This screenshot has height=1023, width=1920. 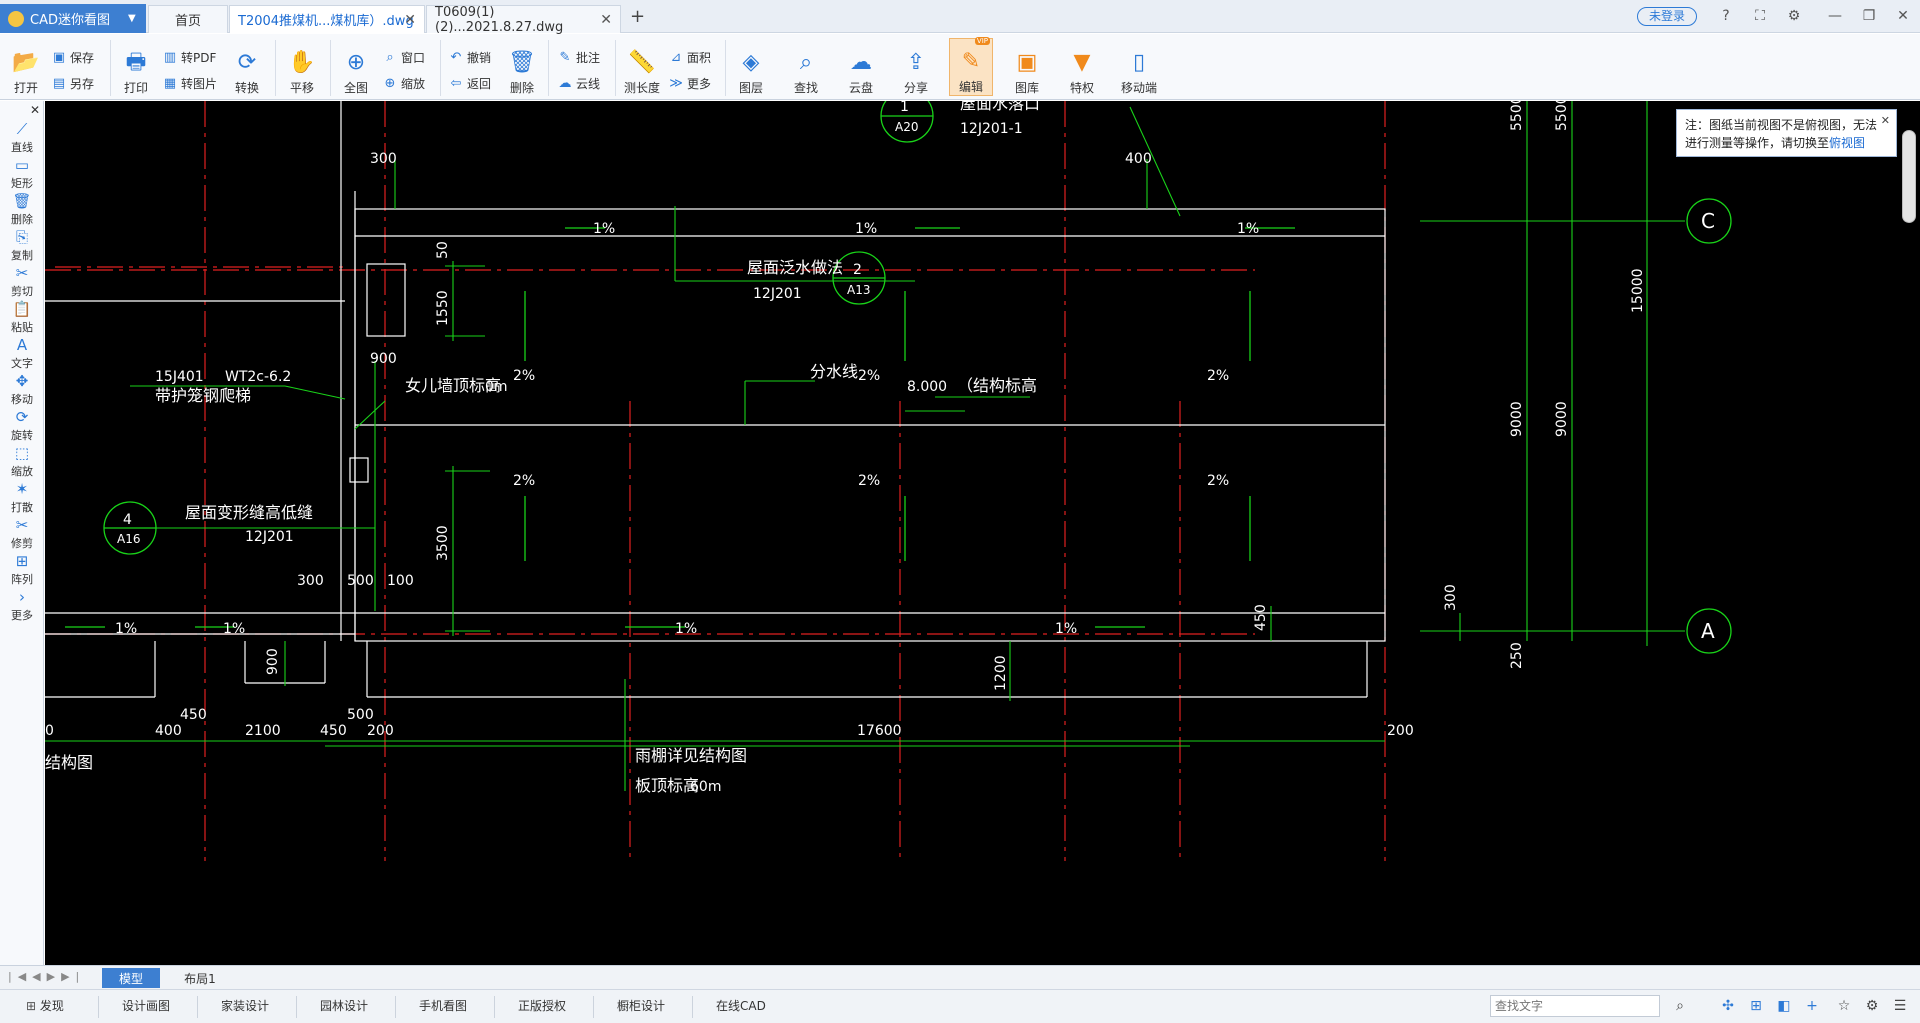 I want to click on status-link: 设计画图, so click(x=146, y=1005).